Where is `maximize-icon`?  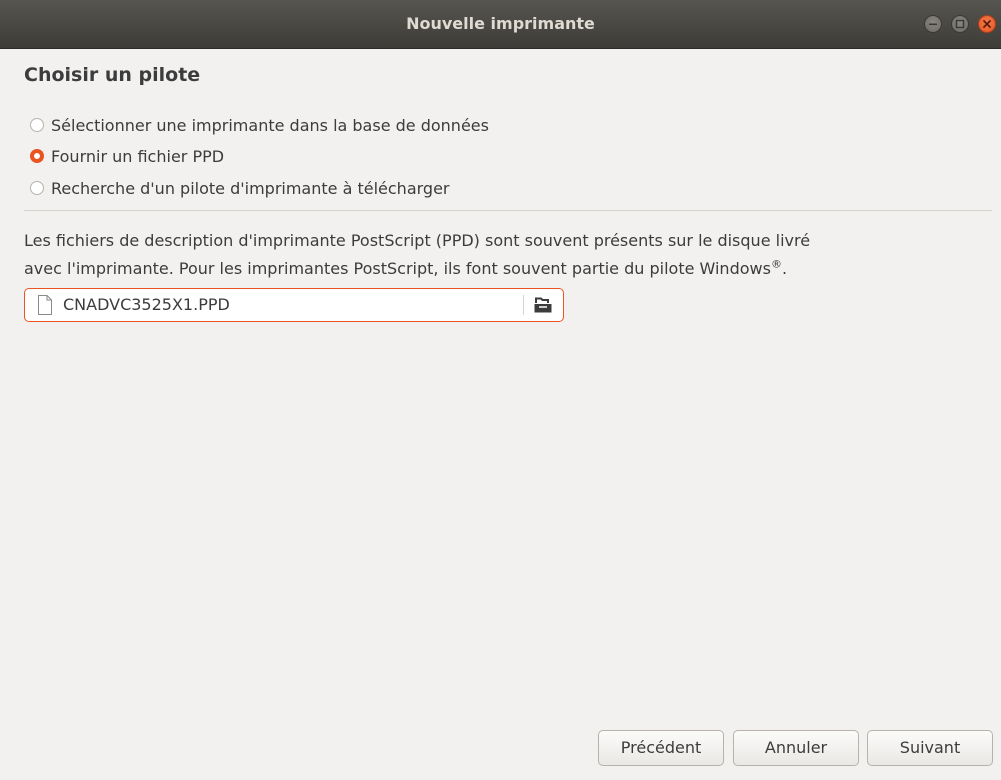 maximize-icon is located at coordinates (960, 24).